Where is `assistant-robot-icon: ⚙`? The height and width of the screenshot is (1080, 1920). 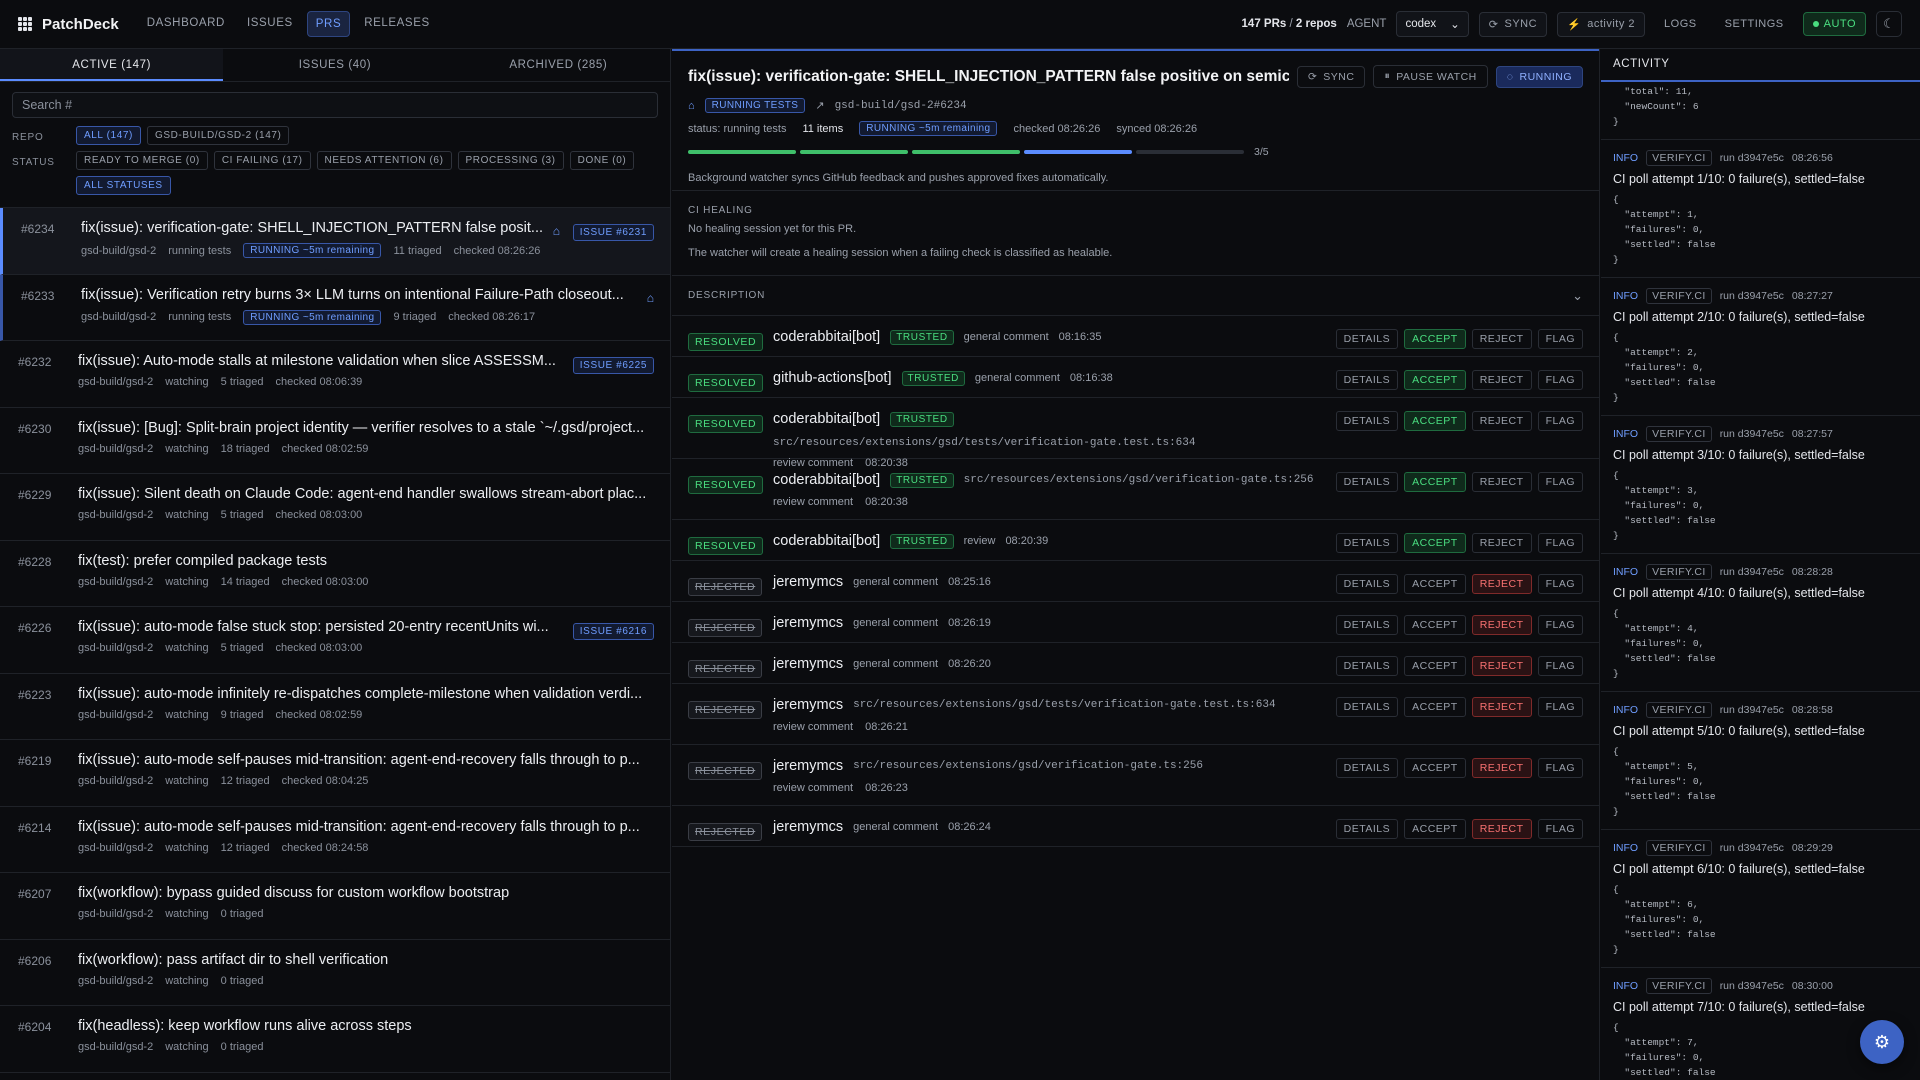
assistant-robot-icon: ⚙ is located at coordinates (1882, 1042).